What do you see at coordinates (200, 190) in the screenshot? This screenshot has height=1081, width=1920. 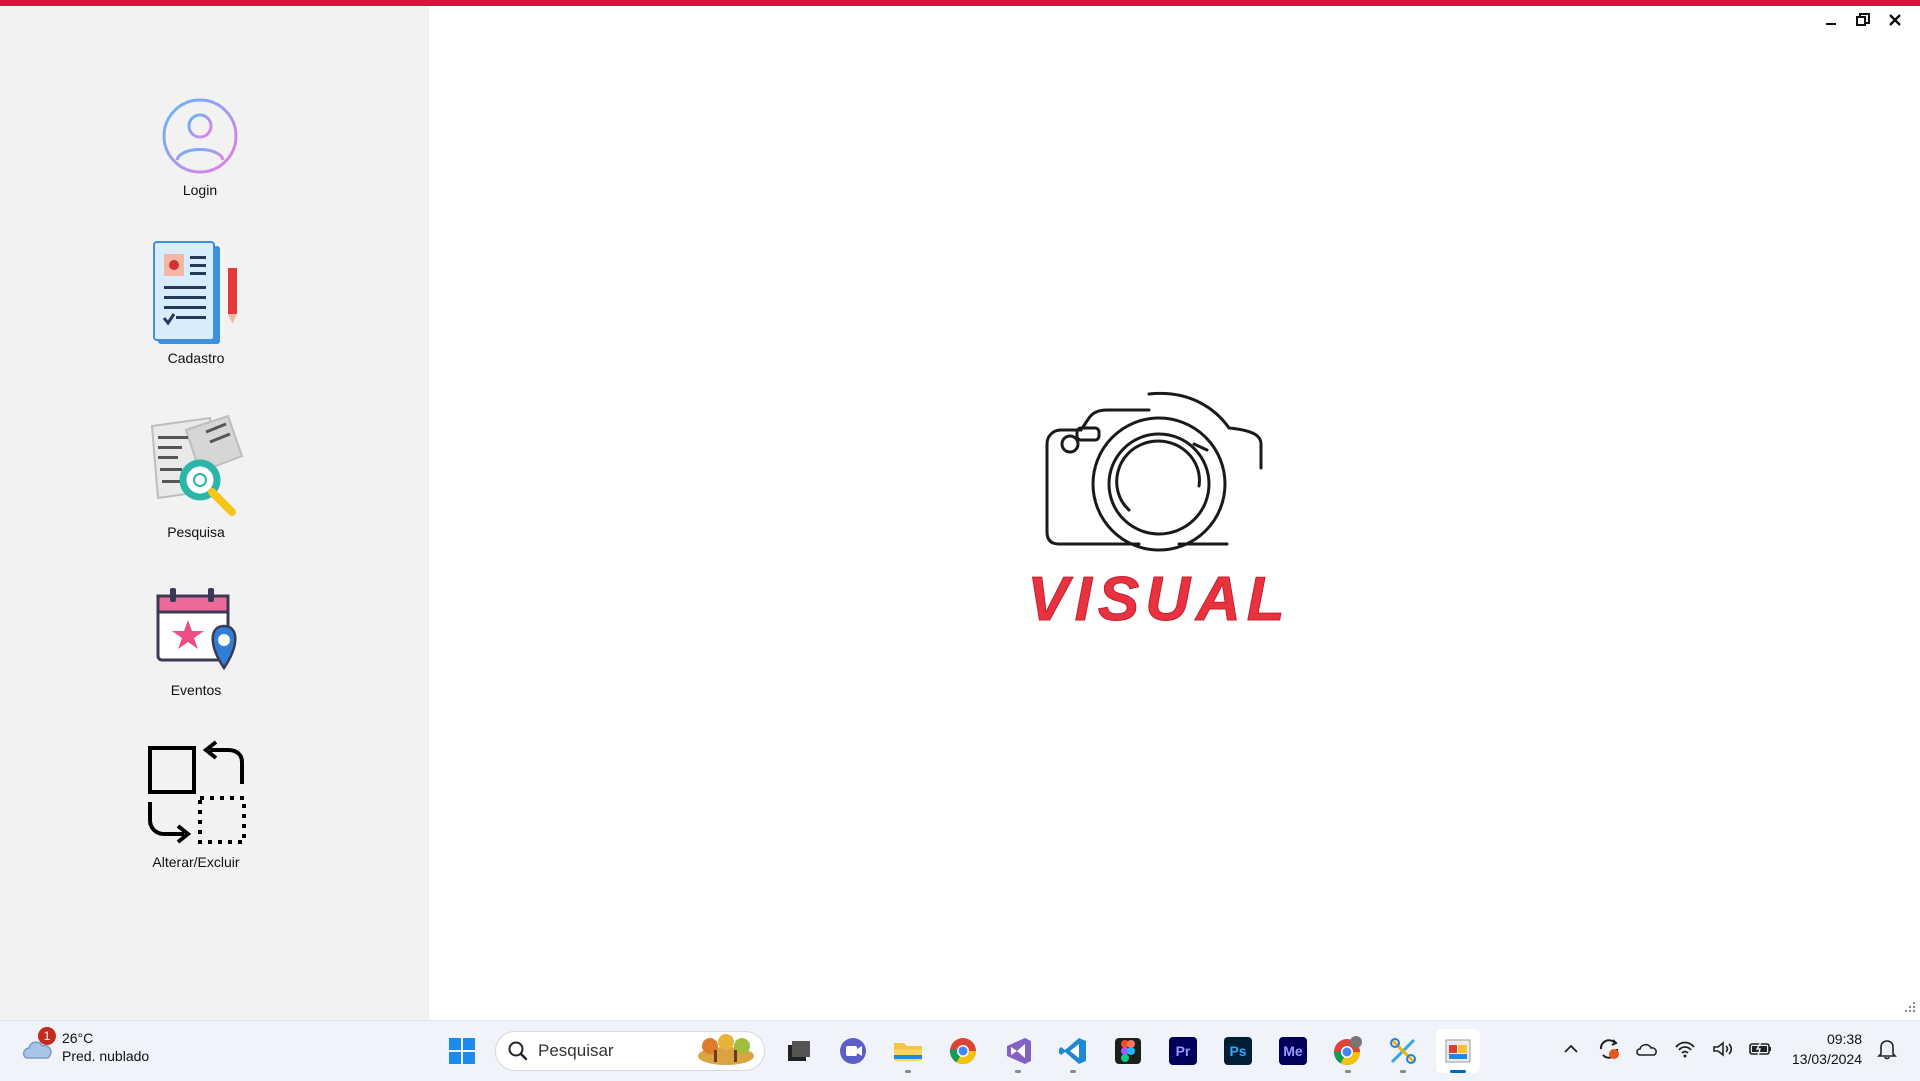 I see `sidebar-item-label: Login` at bounding box center [200, 190].